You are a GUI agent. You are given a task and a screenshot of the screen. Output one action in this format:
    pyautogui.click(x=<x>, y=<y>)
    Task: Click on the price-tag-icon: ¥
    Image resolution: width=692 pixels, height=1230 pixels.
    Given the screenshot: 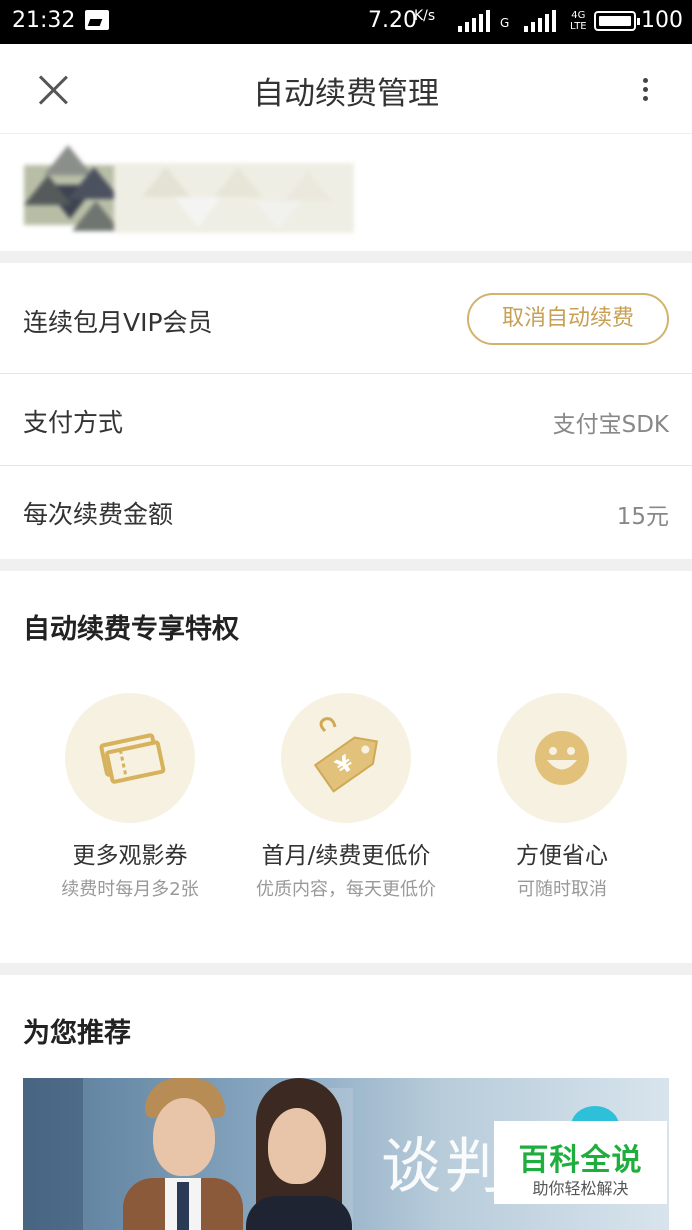 What is the action you would take?
    pyautogui.click(x=346, y=758)
    